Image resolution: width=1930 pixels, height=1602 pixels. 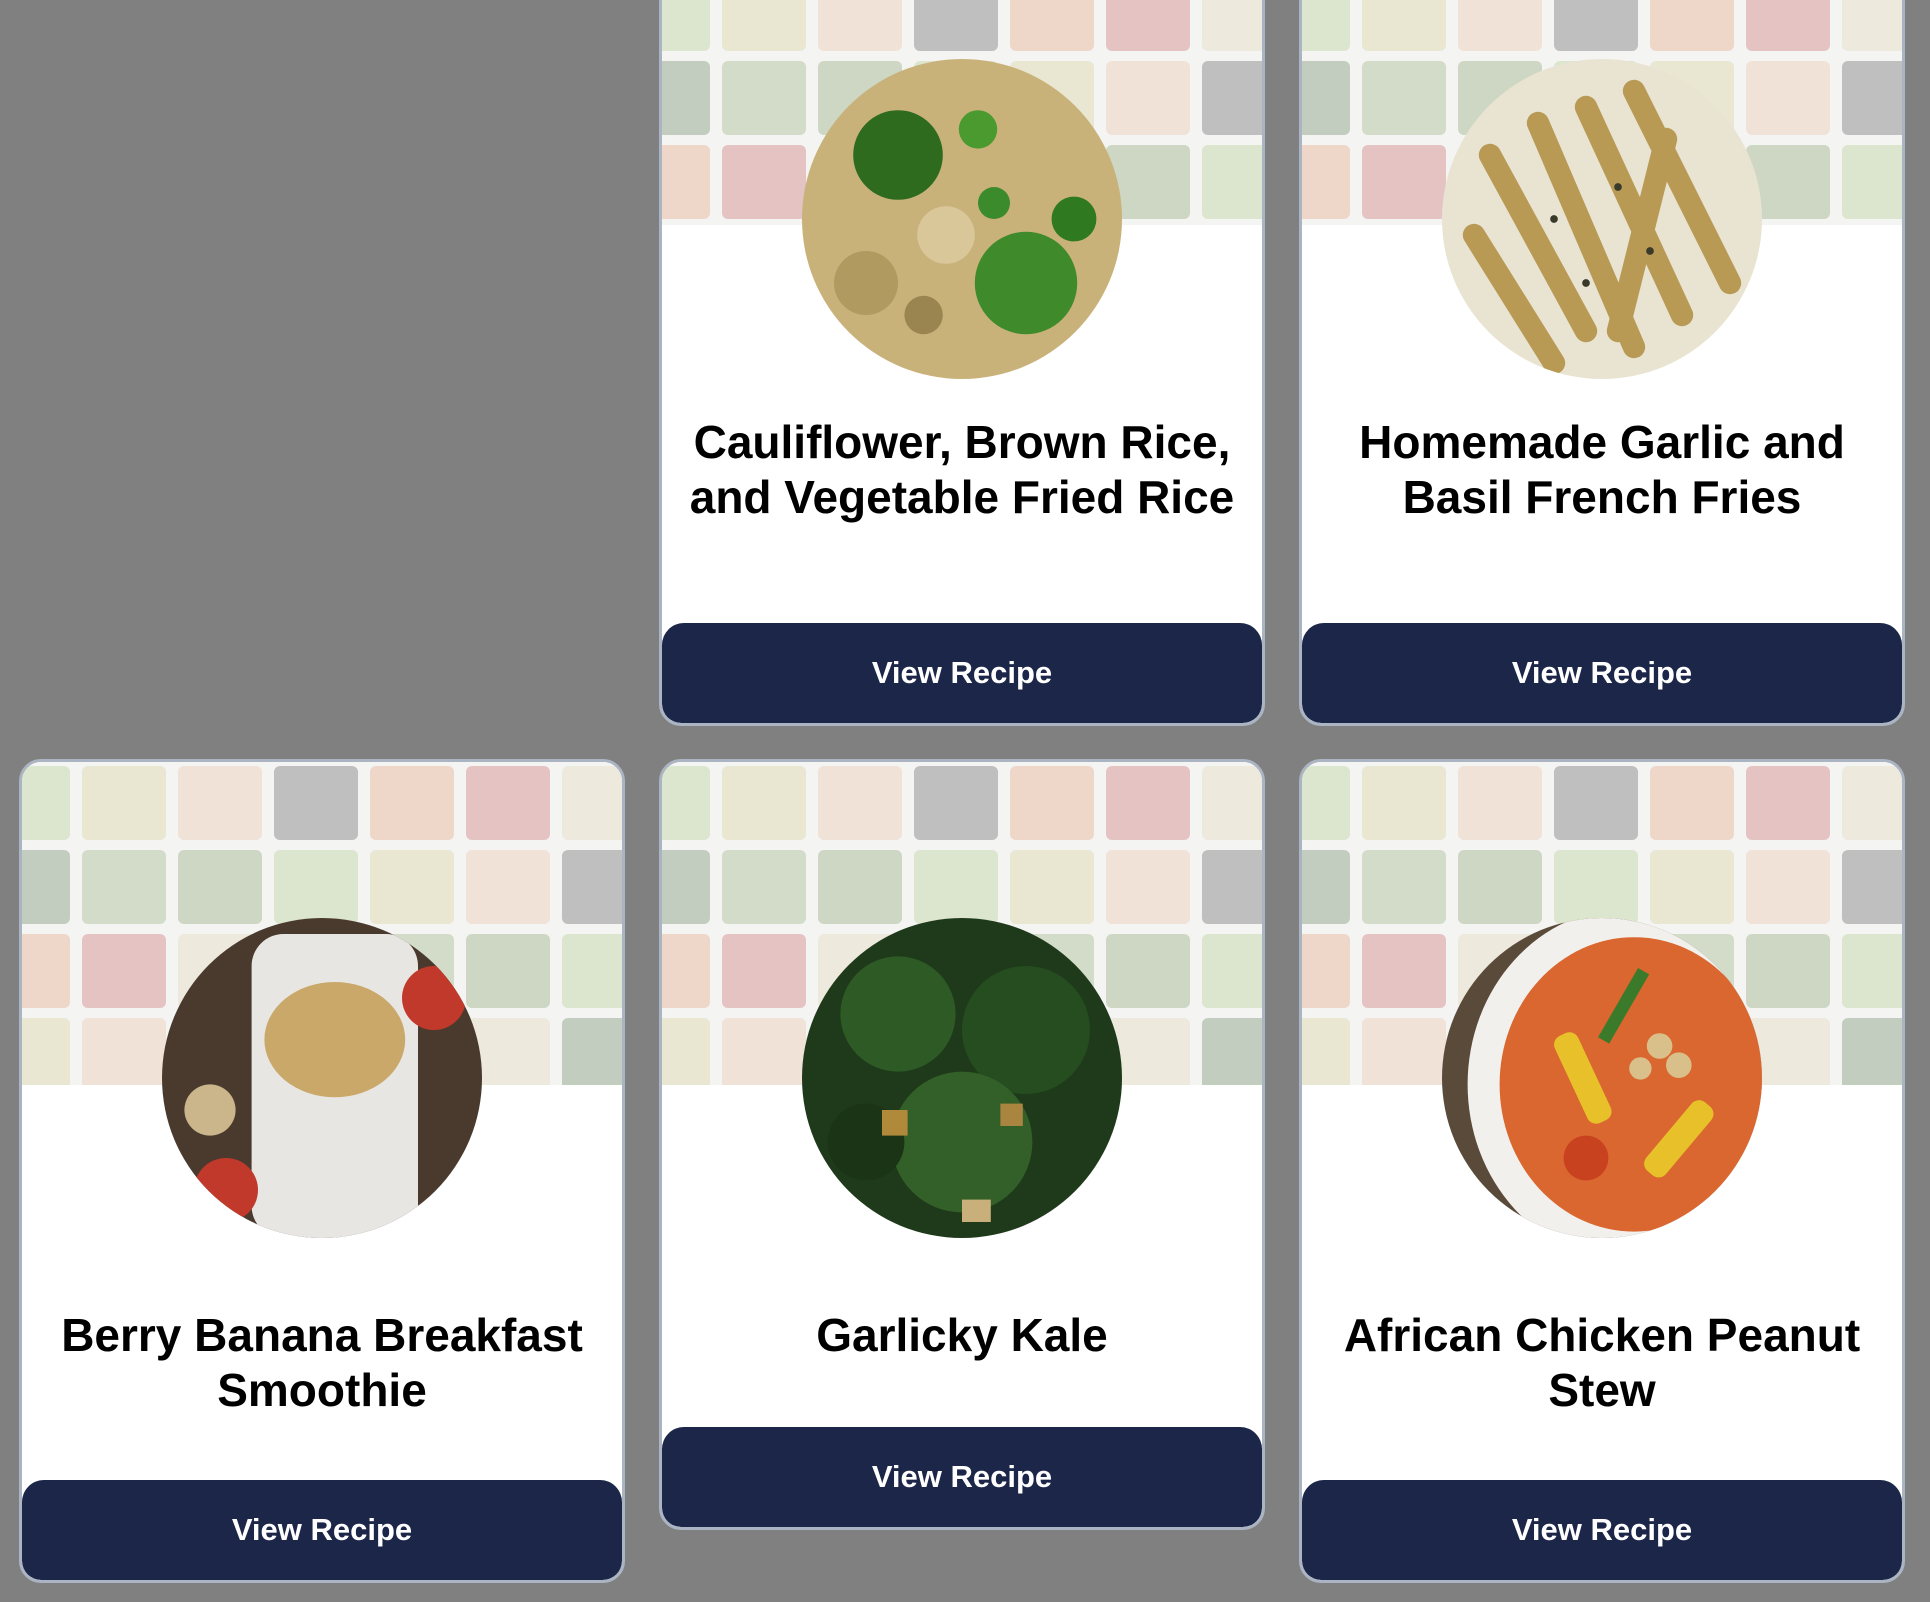 What do you see at coordinates (962, 219) in the screenshot?
I see `fried-rice-photo` at bounding box center [962, 219].